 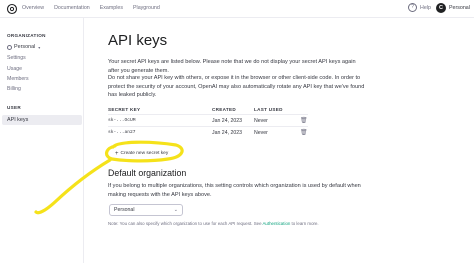 I want to click on chevron-down-icon: ▾, so click(x=39, y=47).